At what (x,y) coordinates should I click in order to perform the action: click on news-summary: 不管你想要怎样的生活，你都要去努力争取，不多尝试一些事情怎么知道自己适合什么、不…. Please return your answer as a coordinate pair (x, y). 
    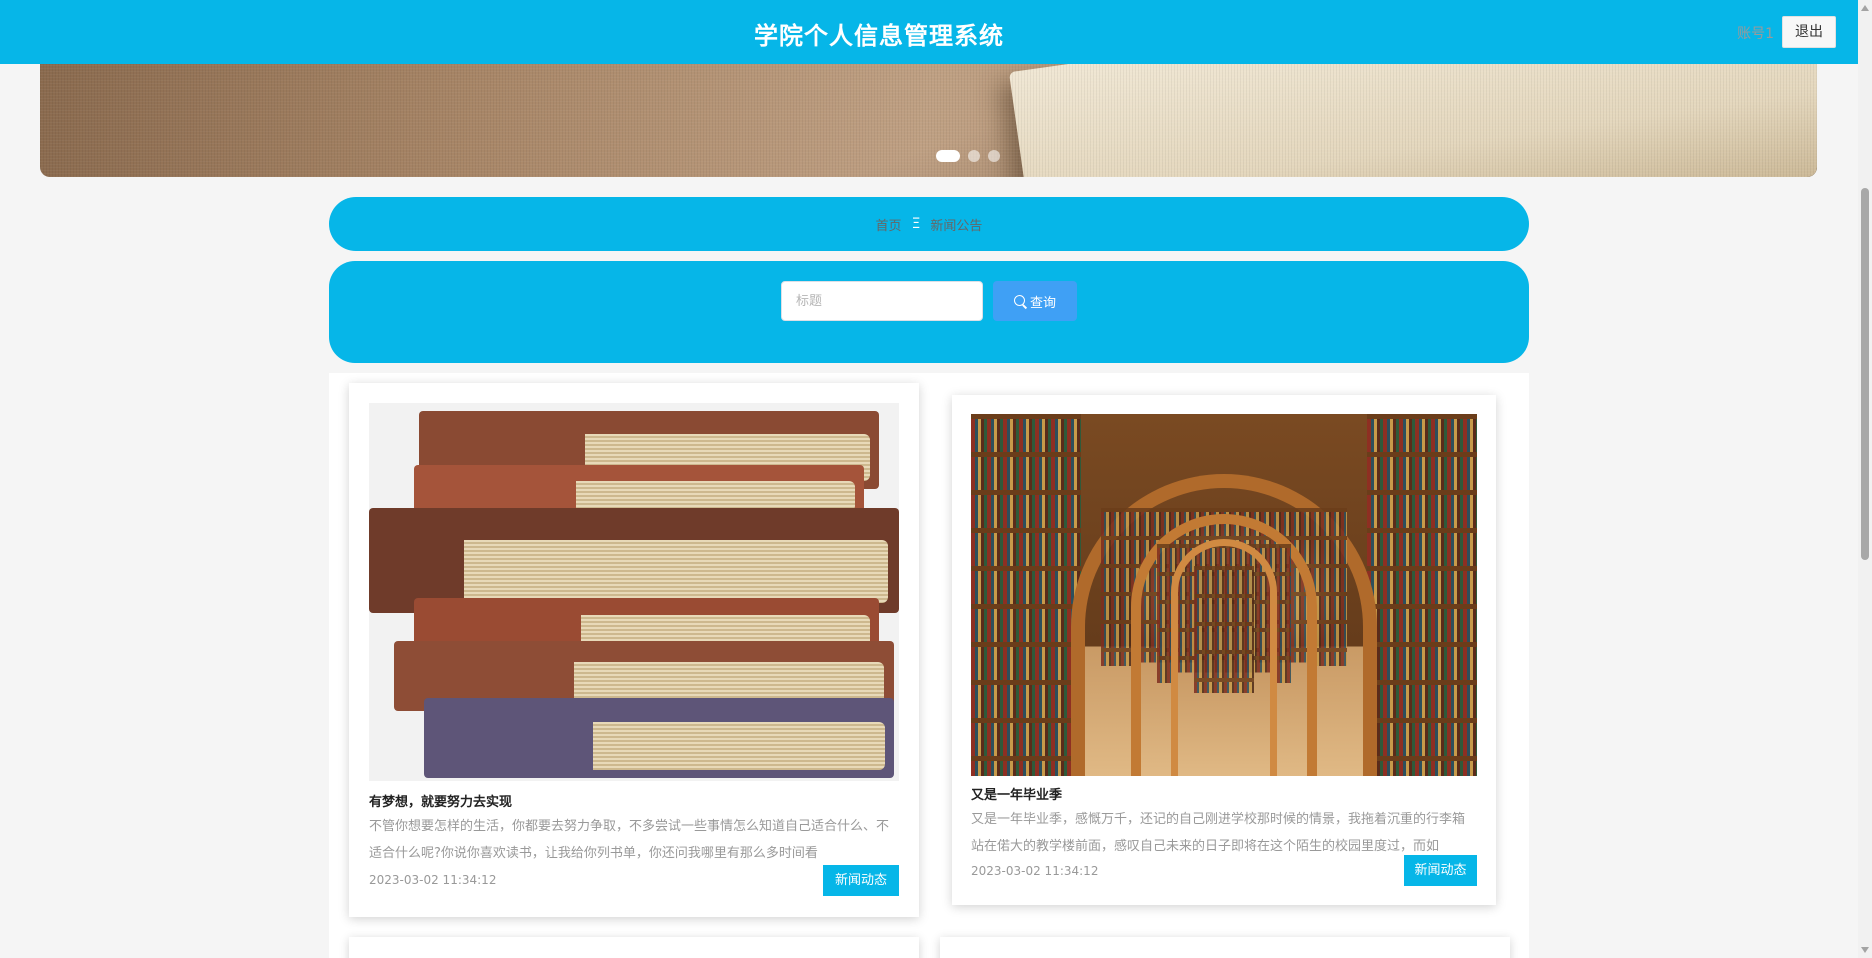
    Looking at the image, I should click on (629, 840).